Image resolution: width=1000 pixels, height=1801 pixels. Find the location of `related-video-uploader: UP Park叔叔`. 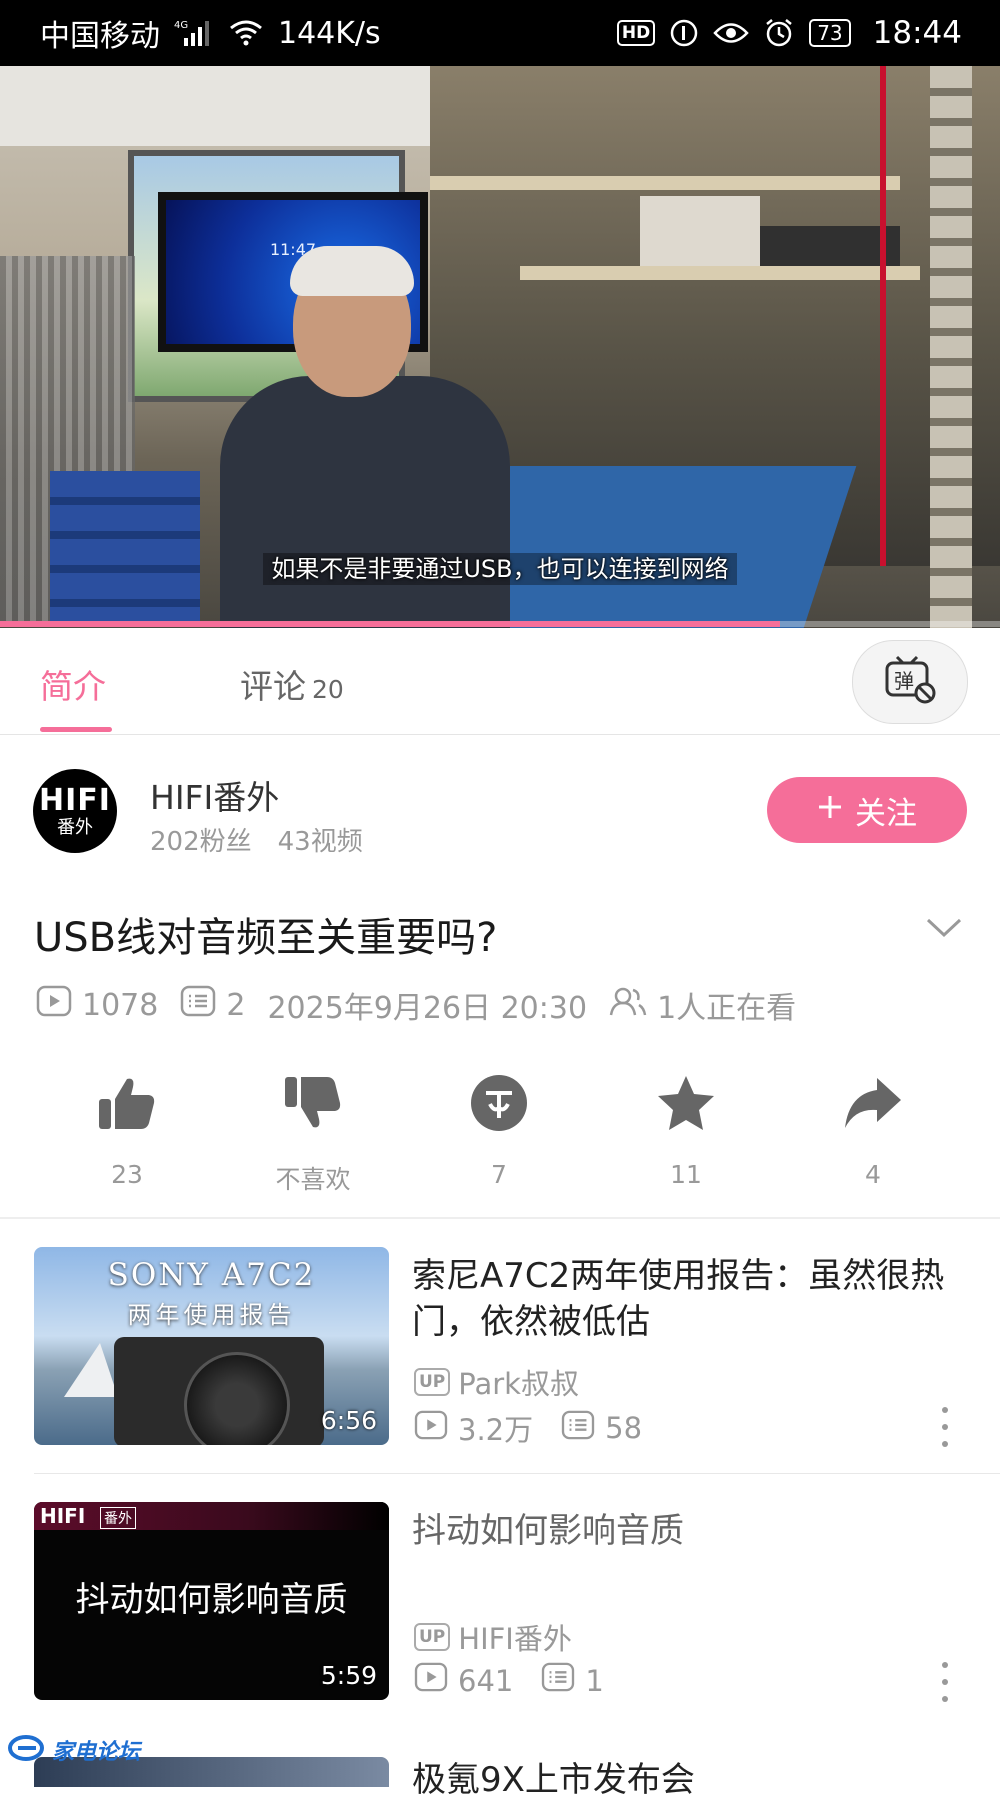

related-video-uploader: UP Park叔叔 is located at coordinates (496, 1382).